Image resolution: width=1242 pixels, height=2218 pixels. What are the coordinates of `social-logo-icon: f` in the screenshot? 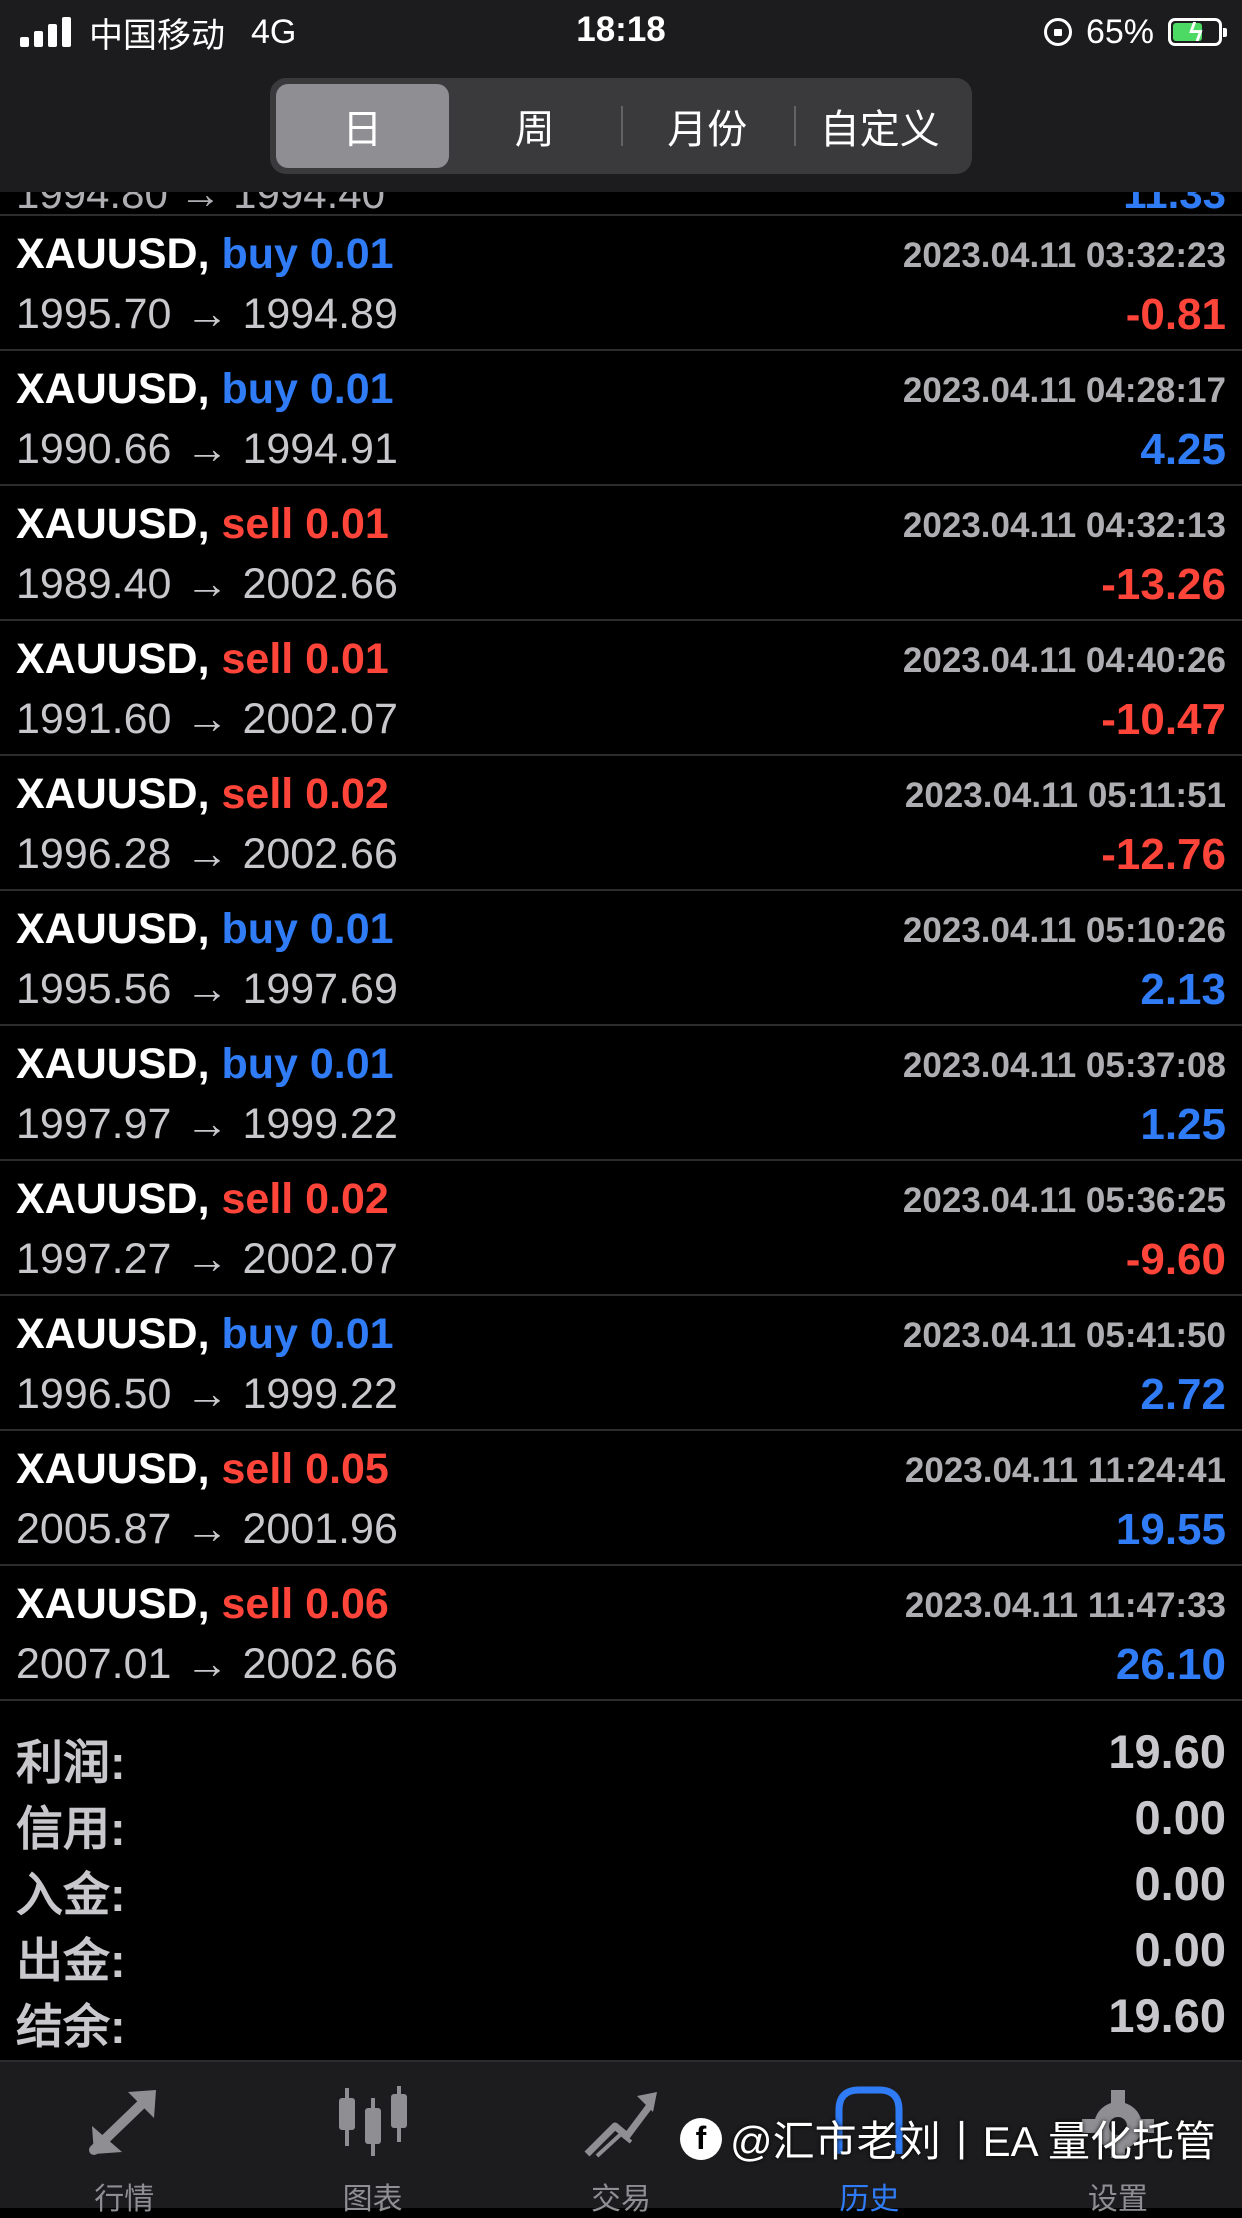 It's located at (701, 2138).